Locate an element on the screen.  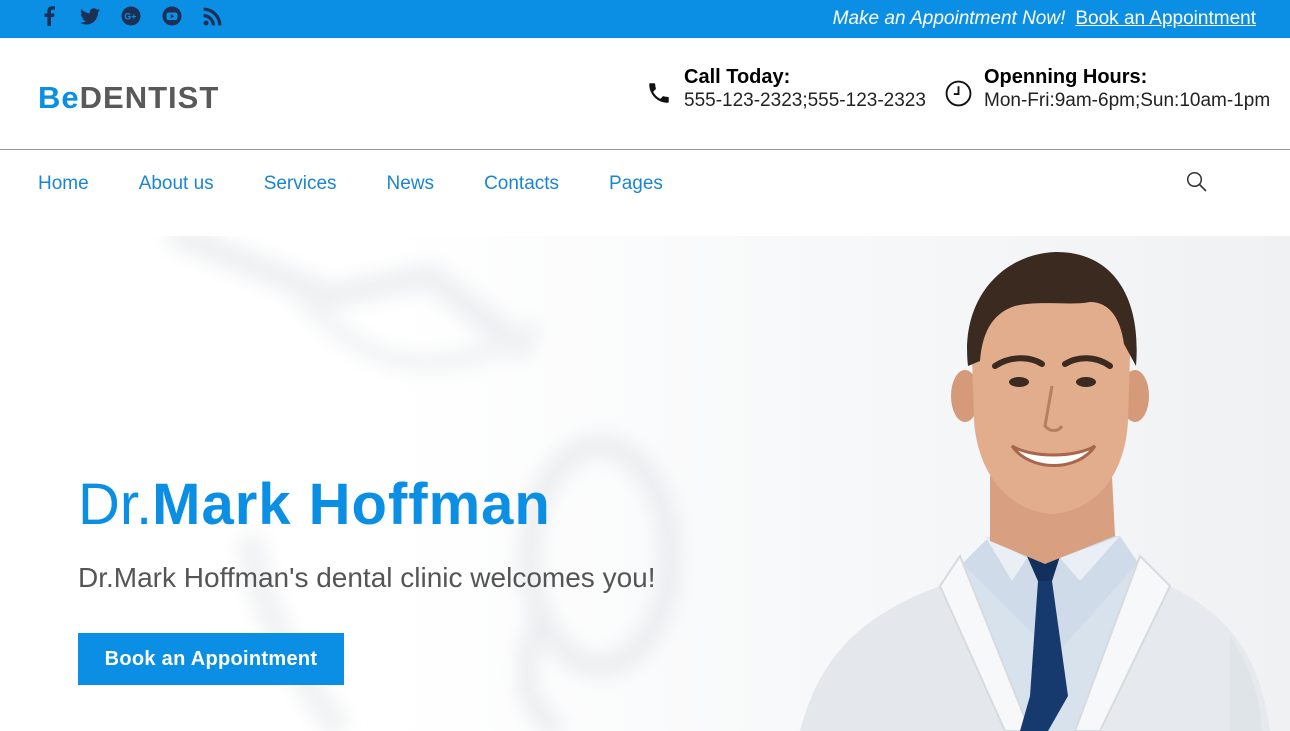
nav-item-about-us: About us is located at coordinates (176, 184).